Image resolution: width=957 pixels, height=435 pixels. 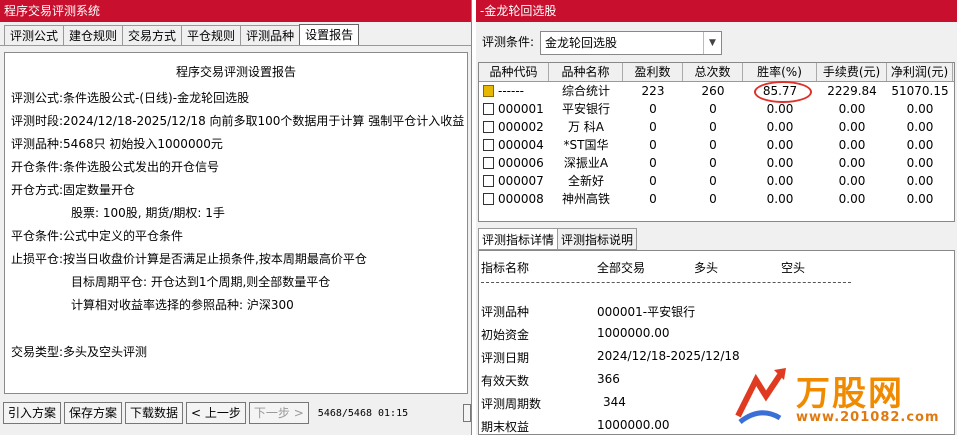 I want to click on tab-report: 设置报告, so click(x=329, y=34).